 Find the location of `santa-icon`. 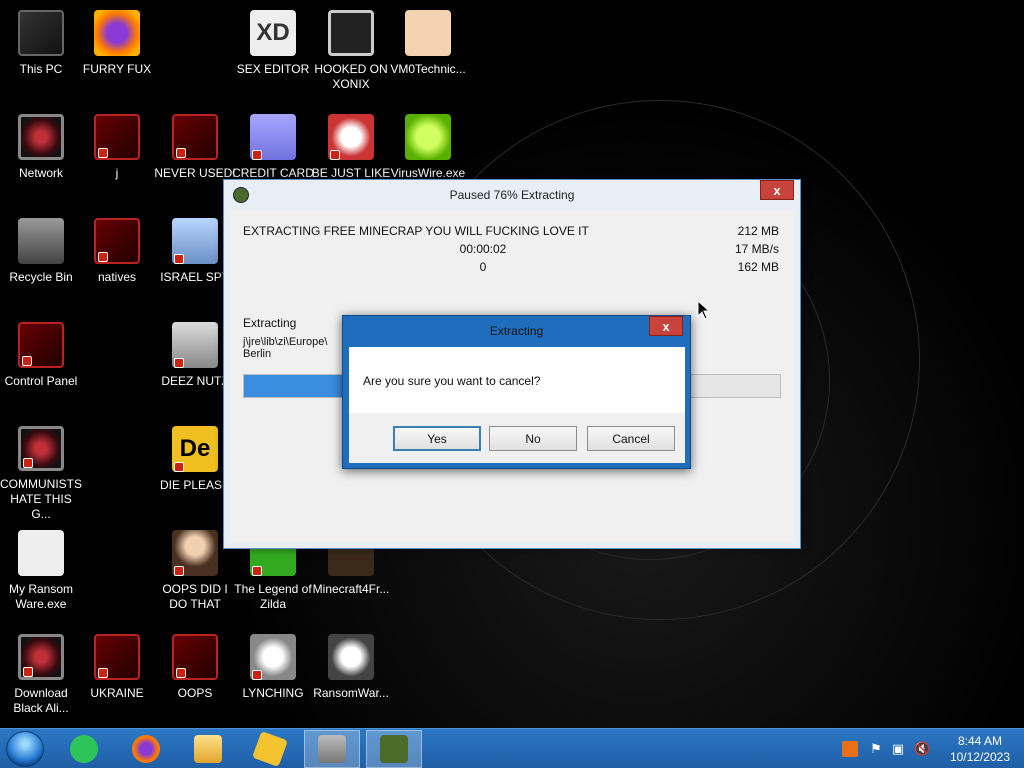

santa-icon is located at coordinates (351, 137).